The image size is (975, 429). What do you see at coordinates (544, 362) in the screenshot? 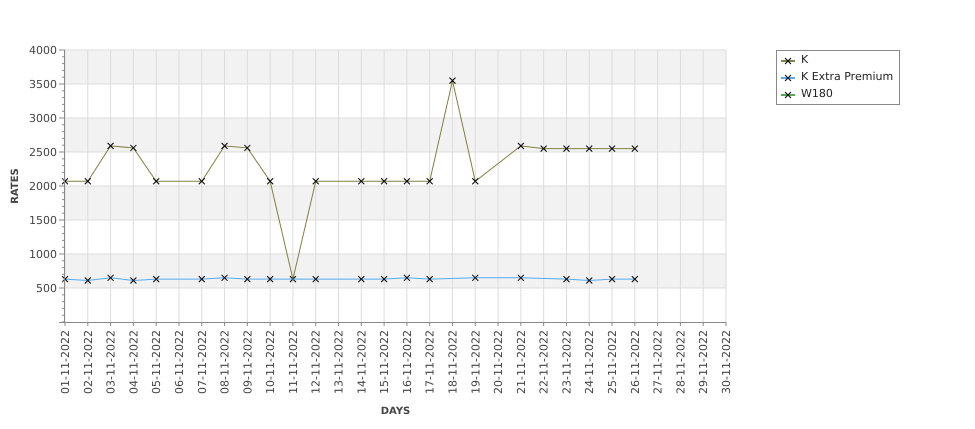
I see `x-tick-label: 22-11-2022` at bounding box center [544, 362].